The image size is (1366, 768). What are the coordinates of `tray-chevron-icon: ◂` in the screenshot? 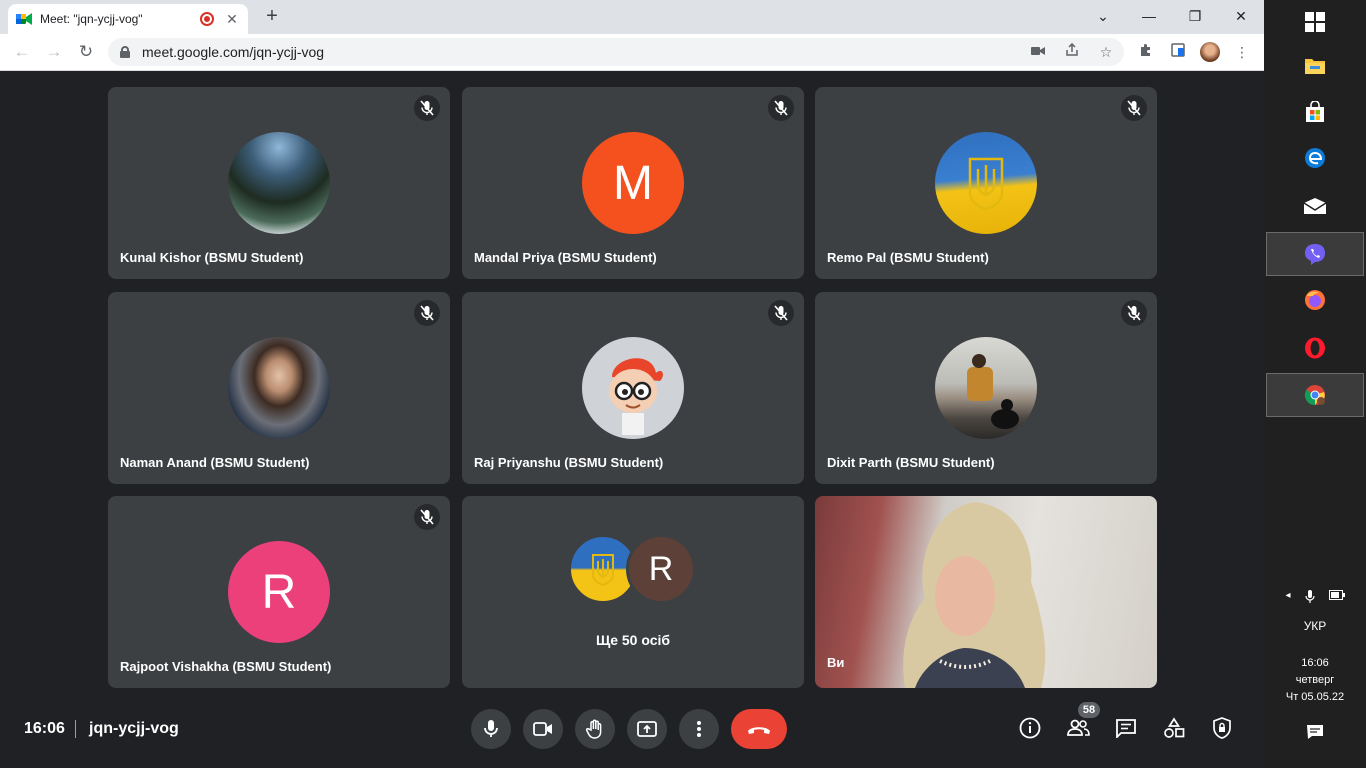 It's located at (1287, 598).